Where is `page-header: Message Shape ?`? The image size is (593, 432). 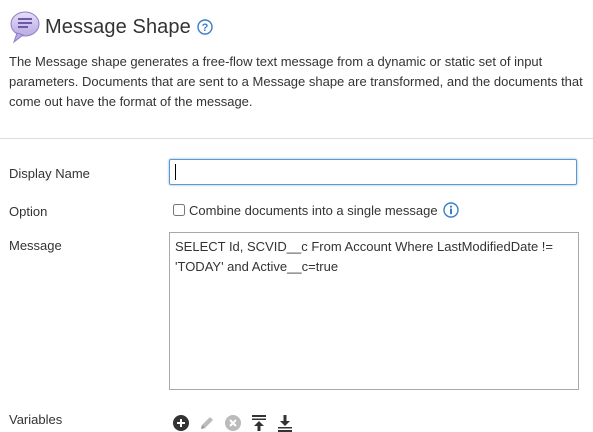 page-header: Message Shape ? is located at coordinates (111, 27).